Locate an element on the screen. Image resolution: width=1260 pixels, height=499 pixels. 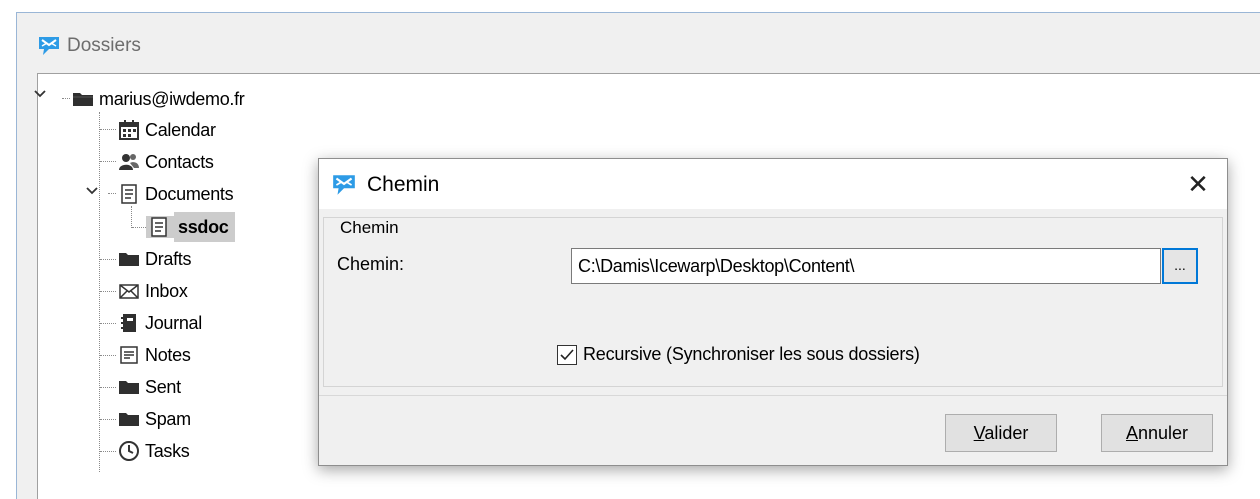
annuler-label: nnuler is located at coordinates (1163, 433).